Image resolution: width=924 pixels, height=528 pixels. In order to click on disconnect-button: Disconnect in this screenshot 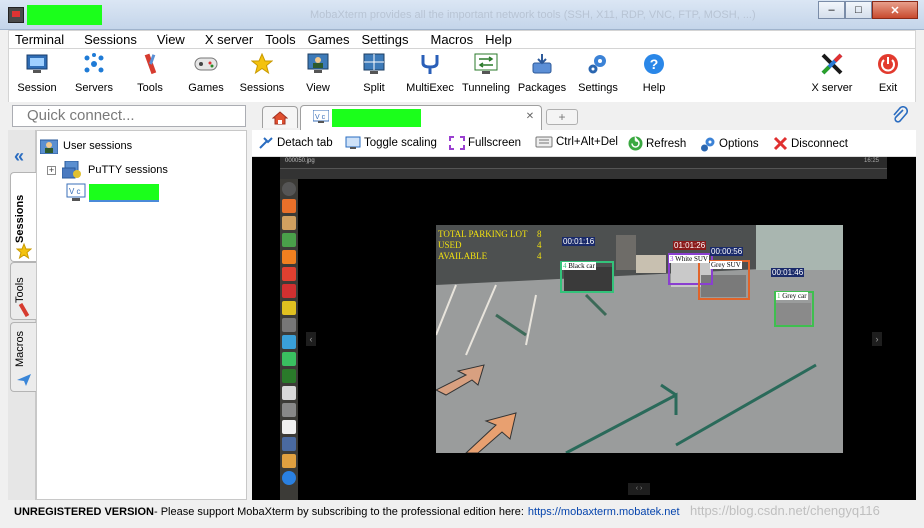, I will do `click(810, 143)`.